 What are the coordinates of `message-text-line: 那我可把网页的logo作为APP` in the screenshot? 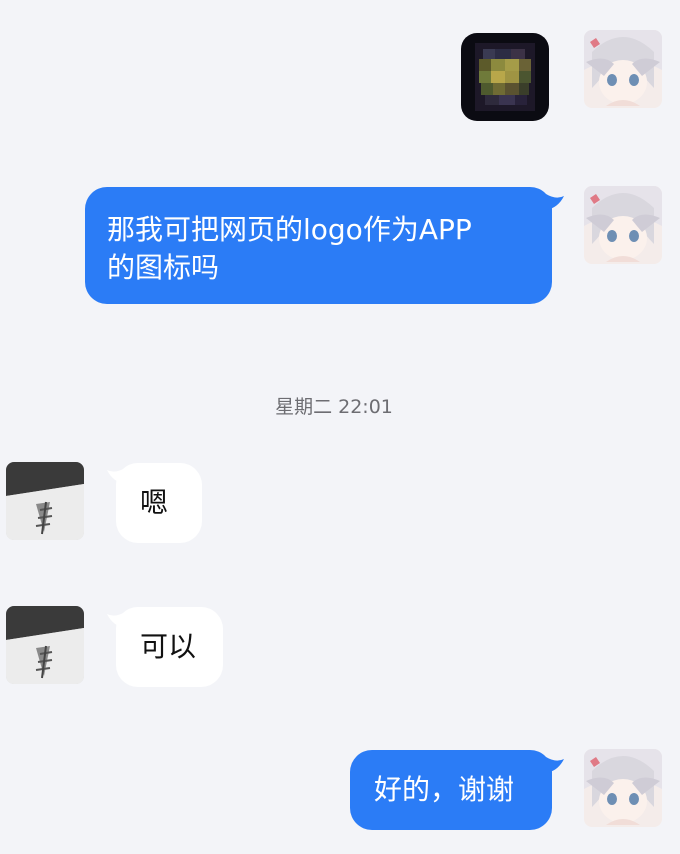 It's located at (289, 229).